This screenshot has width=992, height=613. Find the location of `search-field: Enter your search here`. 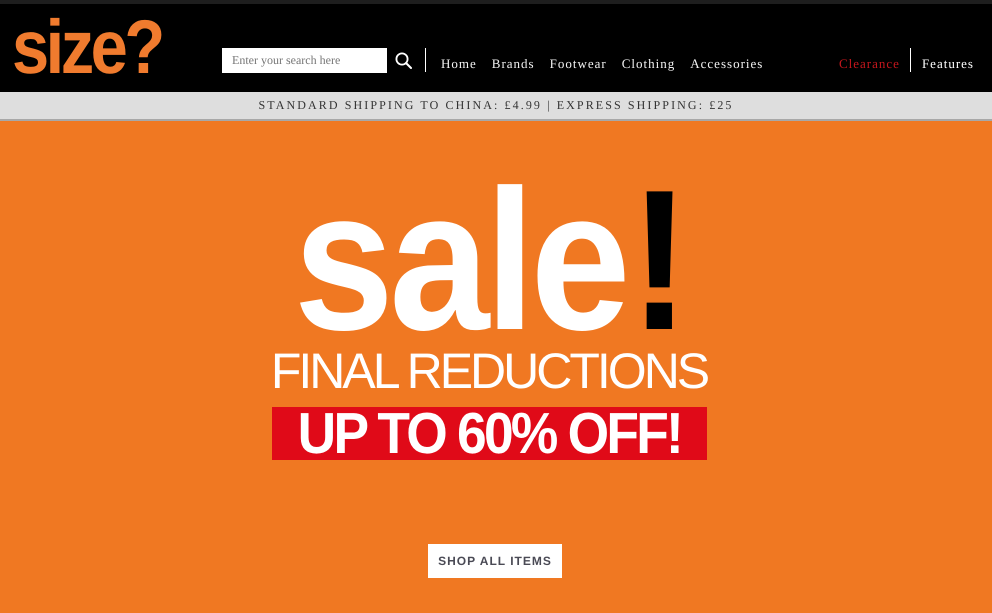

search-field: Enter your search here is located at coordinates (304, 60).